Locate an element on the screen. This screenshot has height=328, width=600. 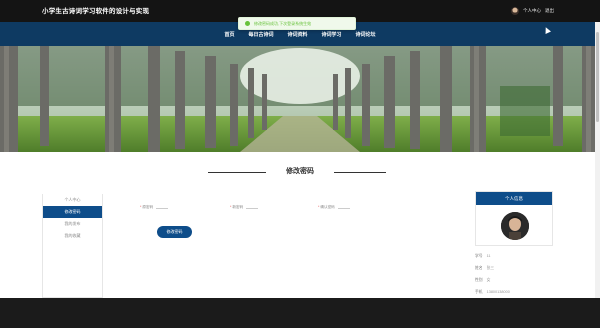
side-item-user-center: 个人中心 is located at coordinates (72, 200).